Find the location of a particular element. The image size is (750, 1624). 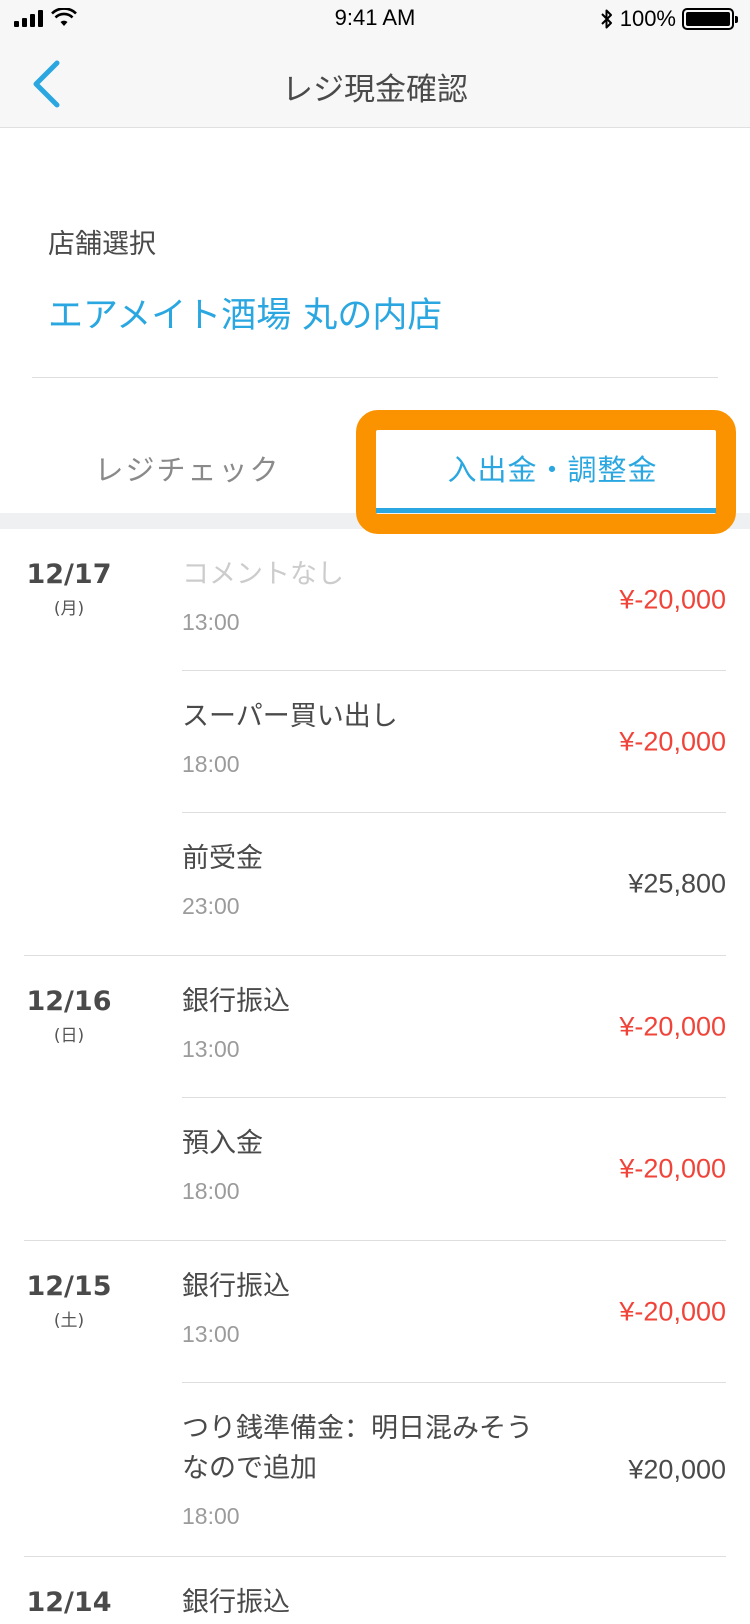

weekday-label: (月) is located at coordinates (69, 609).